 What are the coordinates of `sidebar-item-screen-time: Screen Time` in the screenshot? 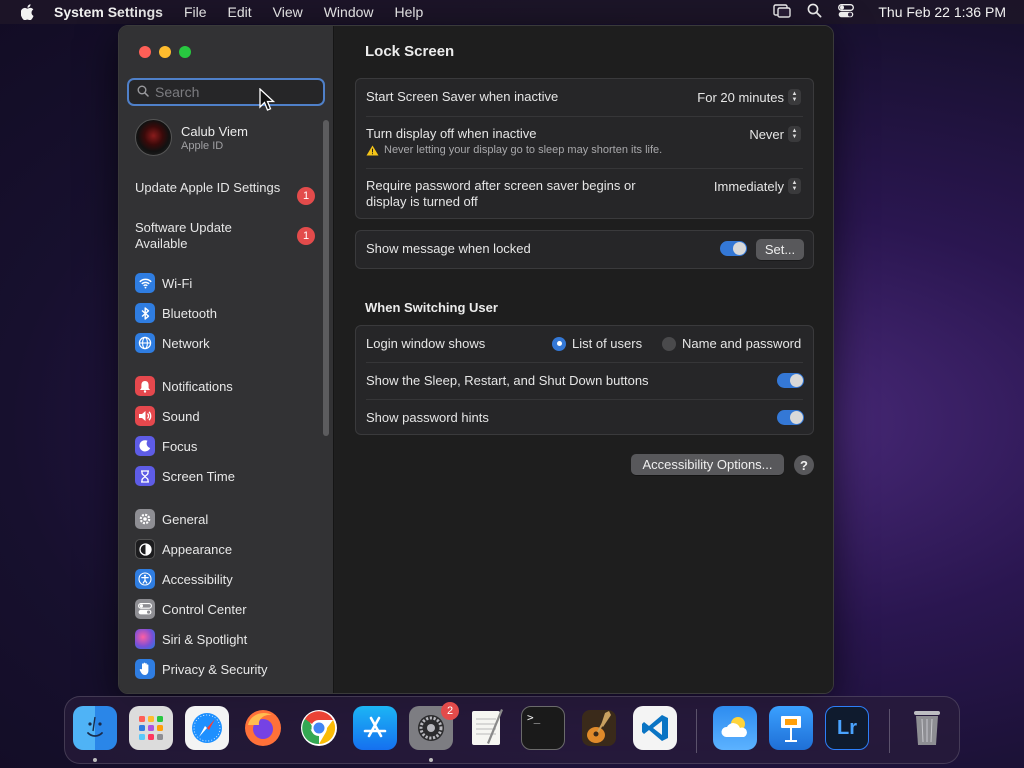 It's located at (185, 476).